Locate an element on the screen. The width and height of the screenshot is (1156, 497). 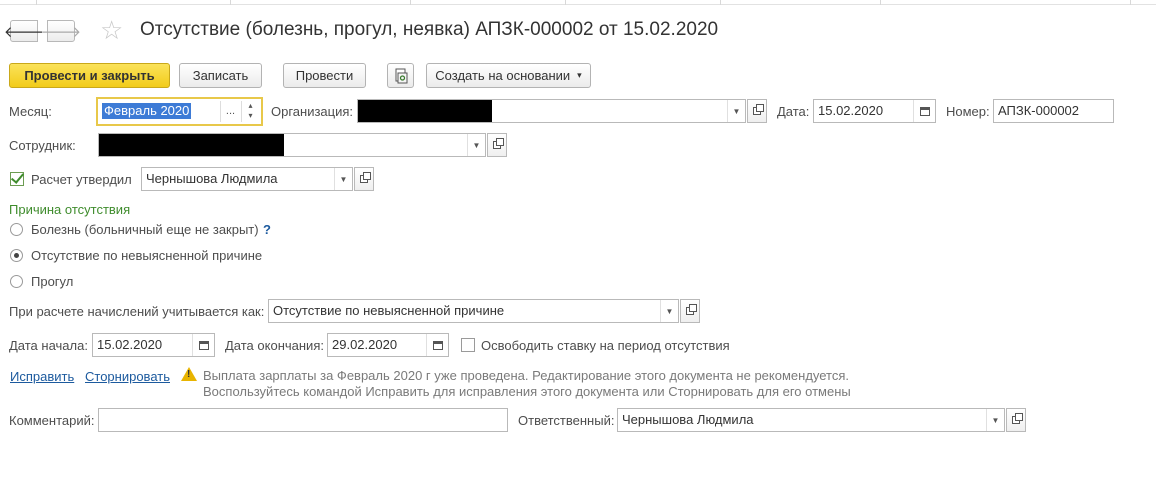
end-date-field: 29.02.2020 is located at coordinates (388, 345).